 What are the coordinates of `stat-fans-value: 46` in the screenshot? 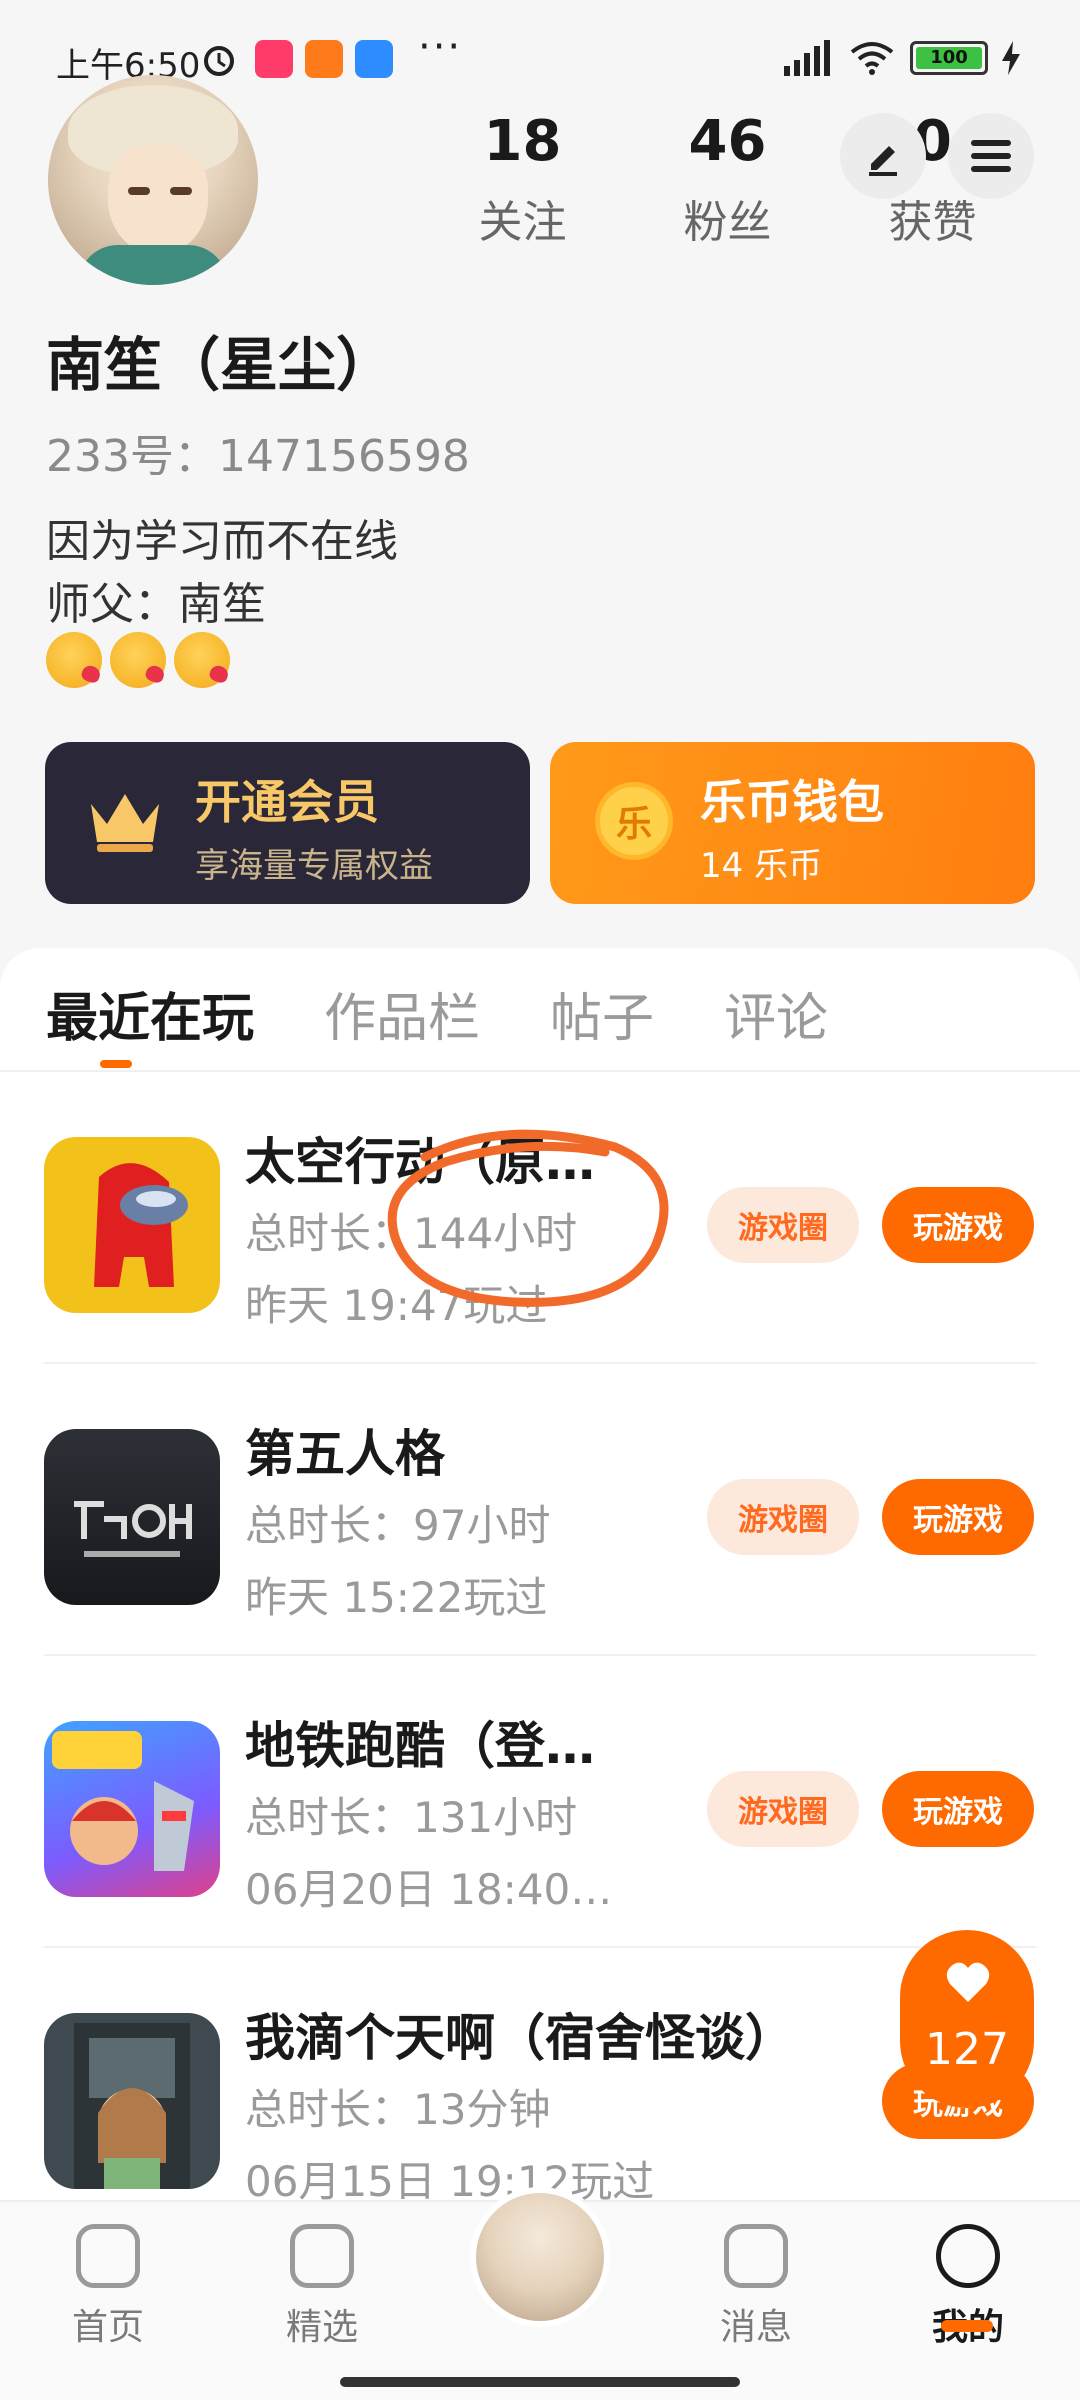 It's located at (727, 141).